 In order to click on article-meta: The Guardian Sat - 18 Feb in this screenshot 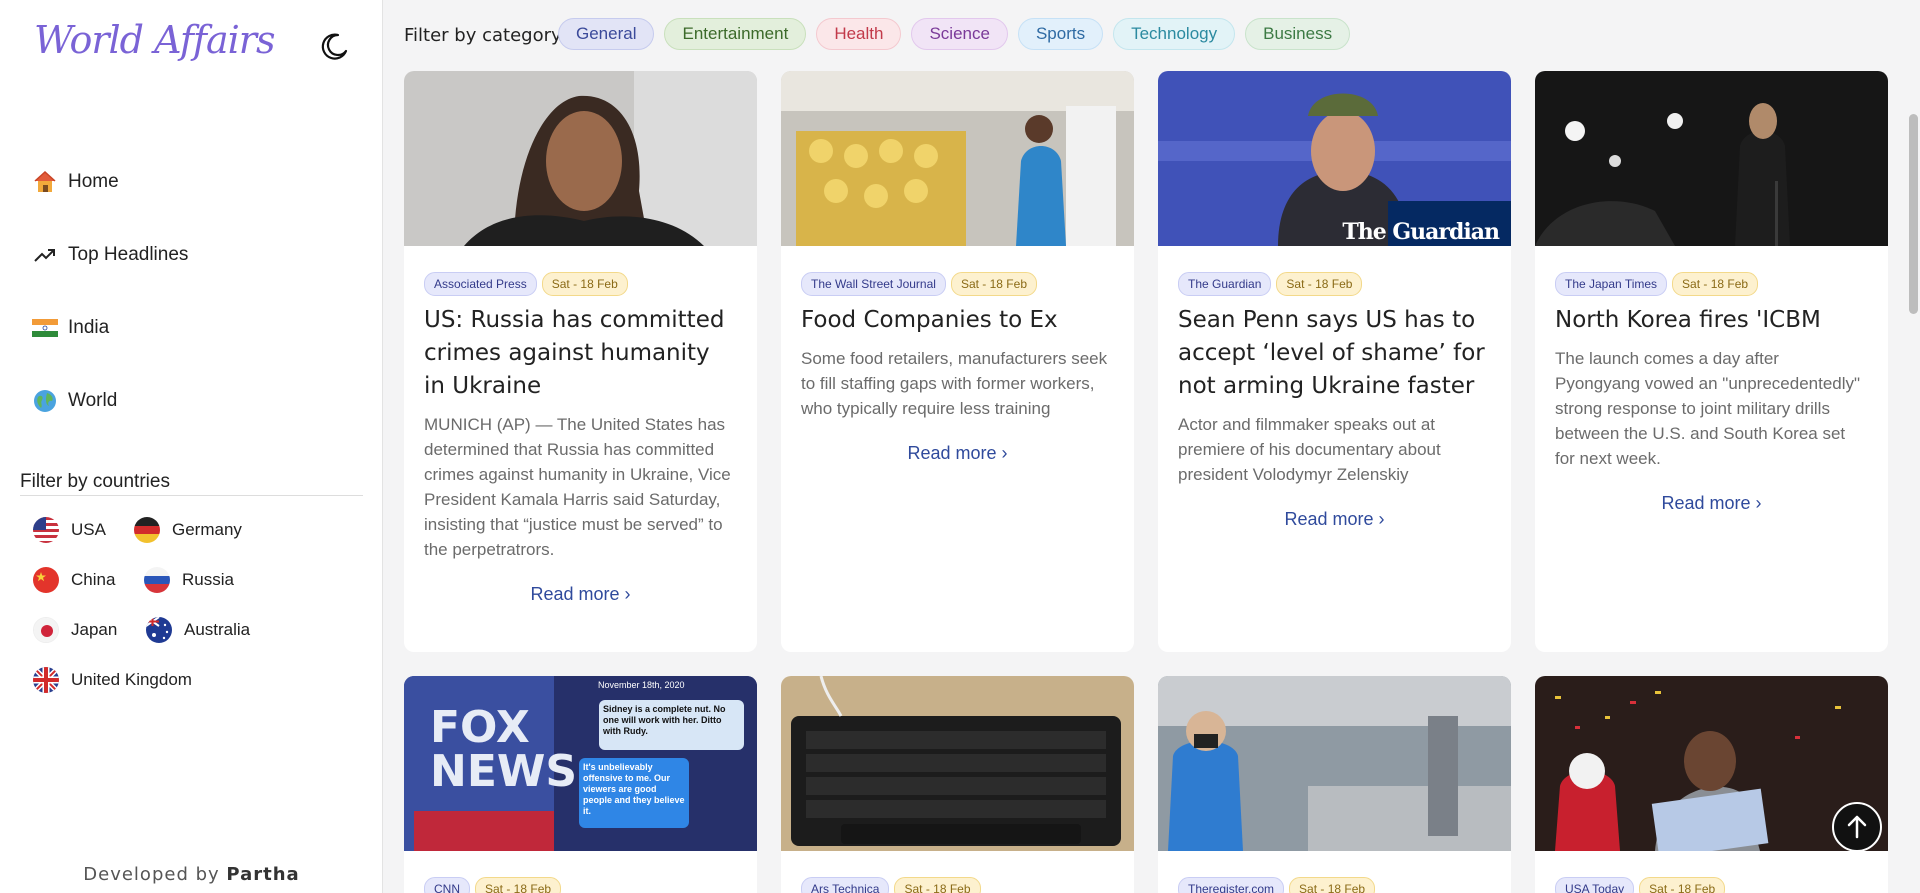, I will do `click(1344, 284)`.